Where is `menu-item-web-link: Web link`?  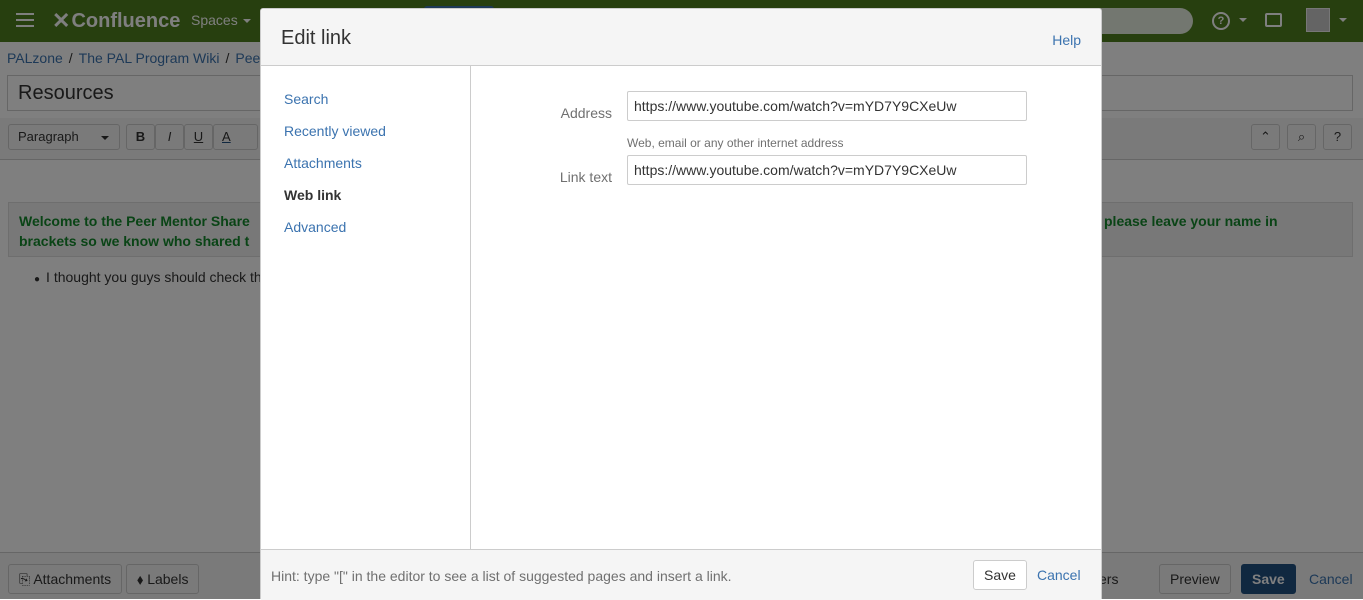
menu-item-web-link: Web link is located at coordinates (312, 195).